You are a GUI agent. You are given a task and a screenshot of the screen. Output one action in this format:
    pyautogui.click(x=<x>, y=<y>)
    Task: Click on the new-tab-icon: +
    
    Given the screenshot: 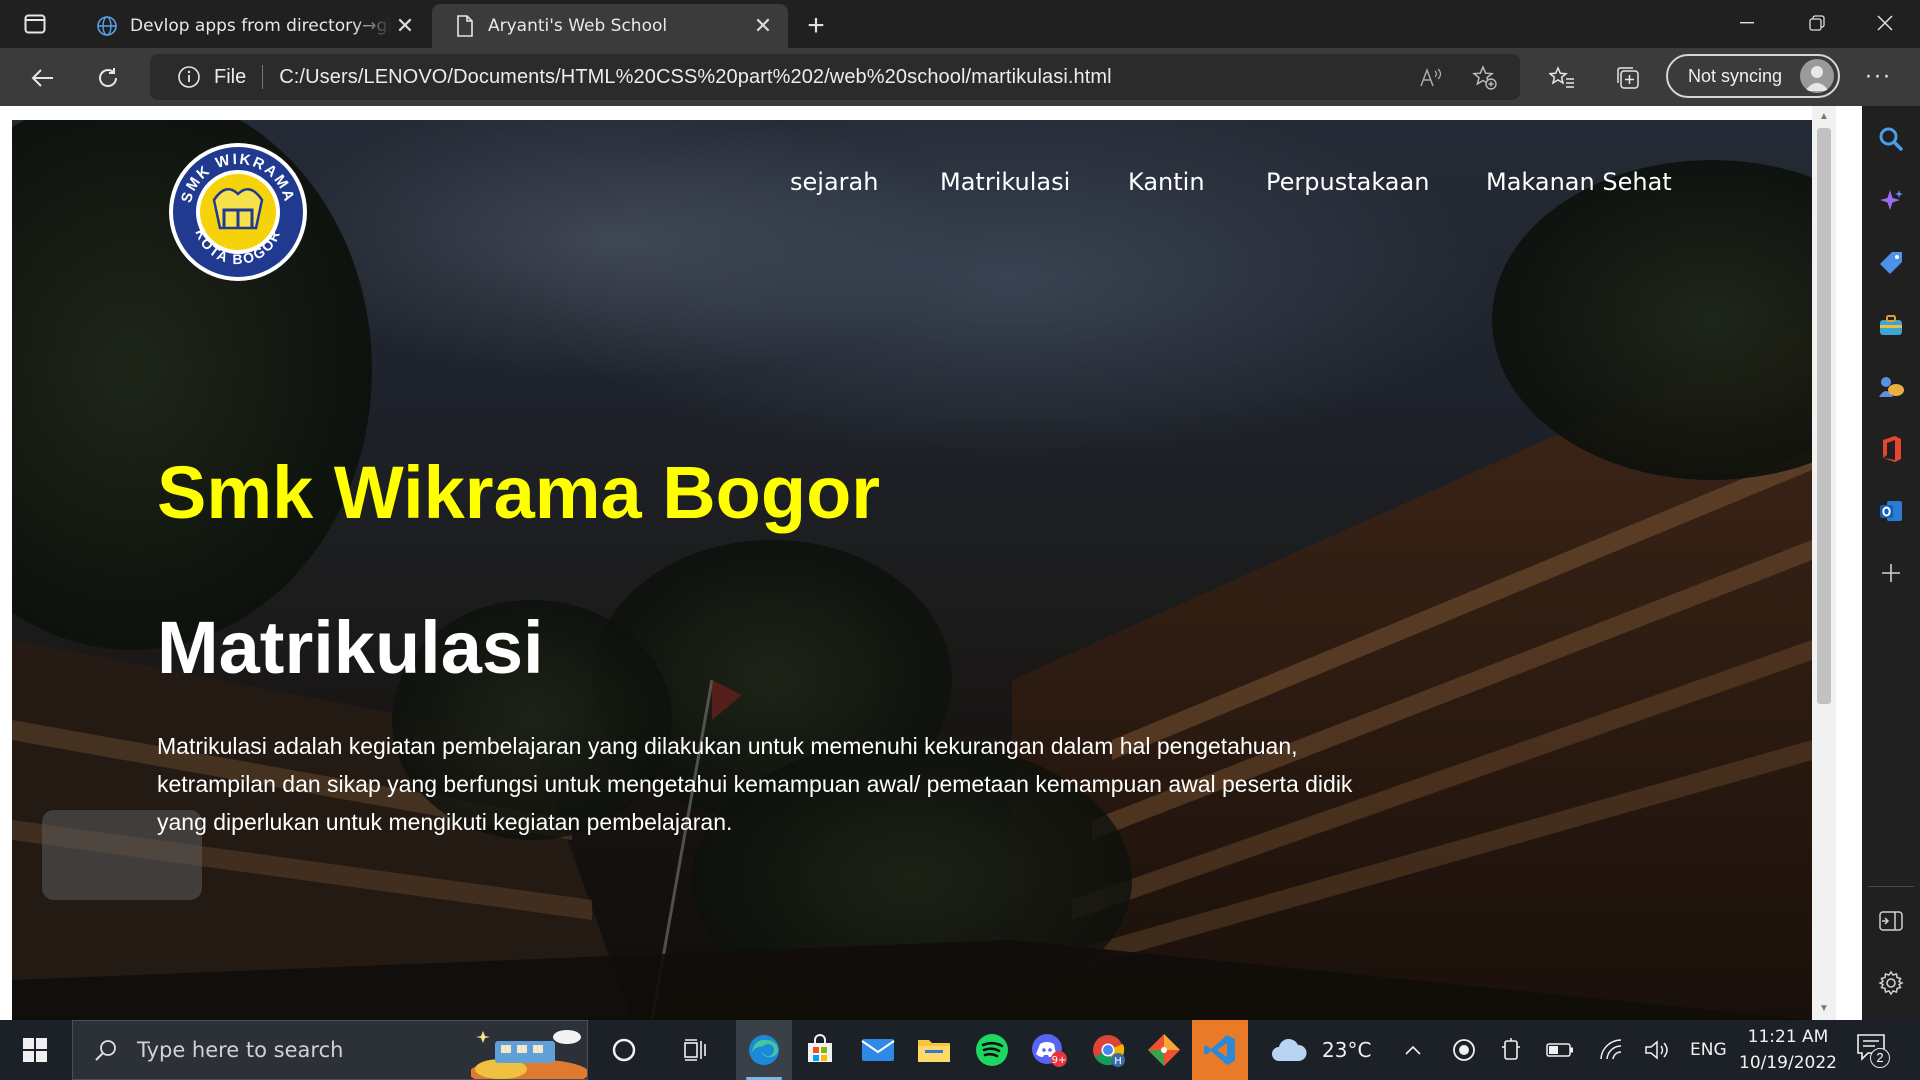 What is the action you would take?
    pyautogui.click(x=816, y=26)
    